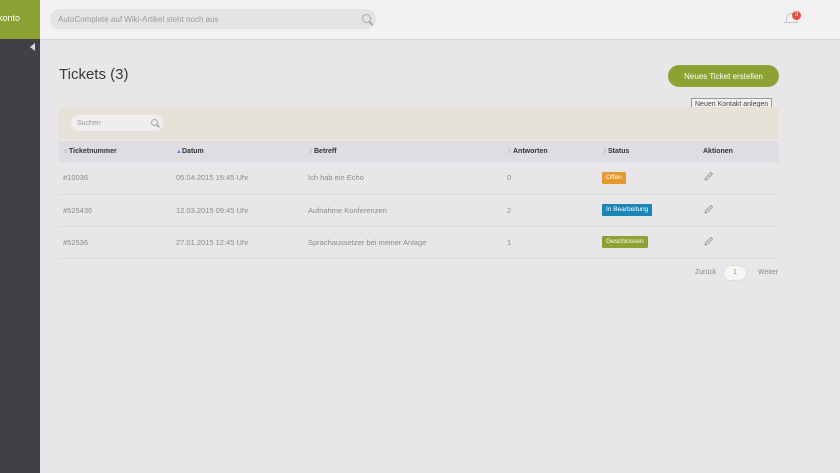  I want to click on column-header-ticketnummer: ⇕Ticketnummer, so click(117, 151).